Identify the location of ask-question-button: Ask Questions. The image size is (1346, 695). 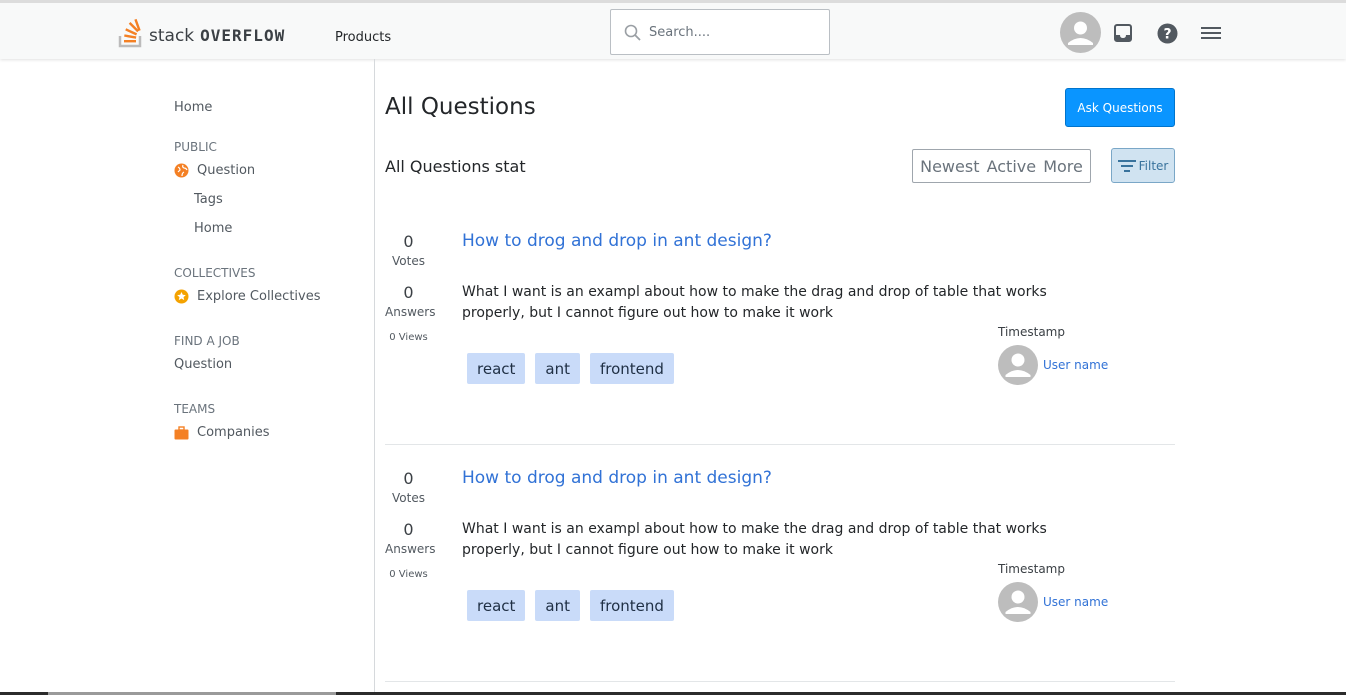
(1120, 107).